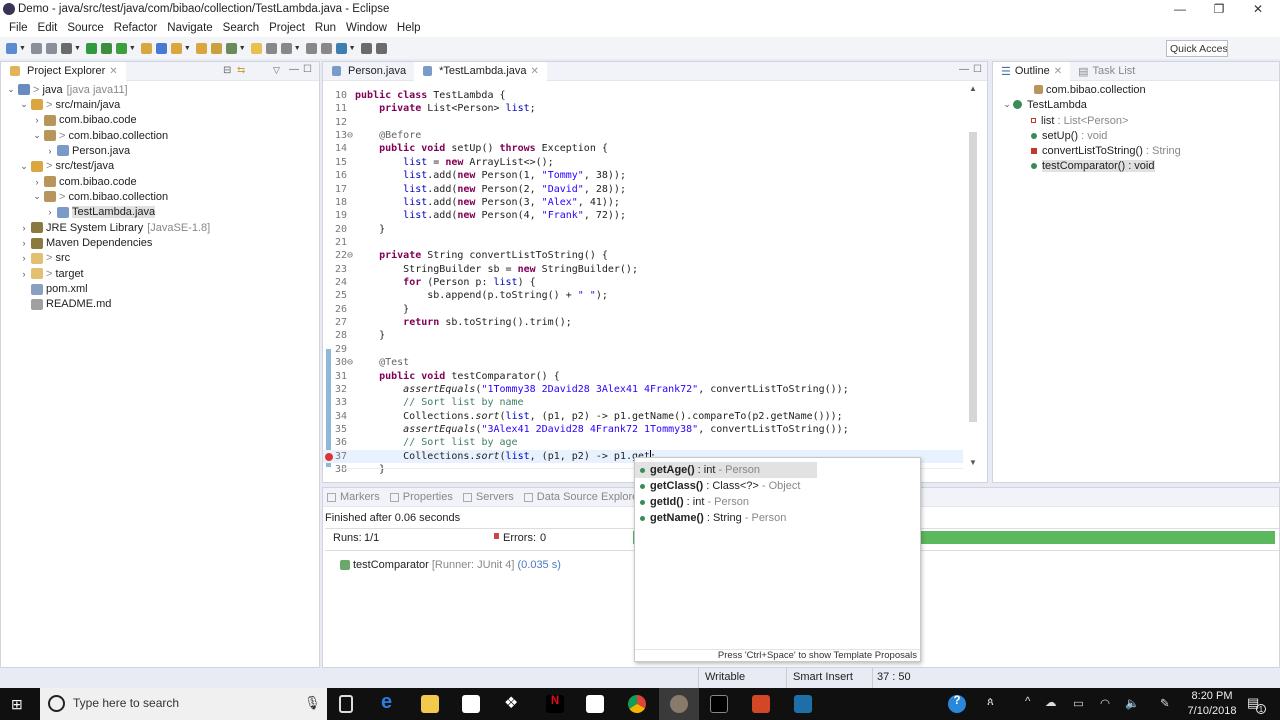 This screenshot has width=1280, height=720. Describe the element at coordinates (1027, 702) in the screenshot. I see `show-hidden-icons: ^` at that location.